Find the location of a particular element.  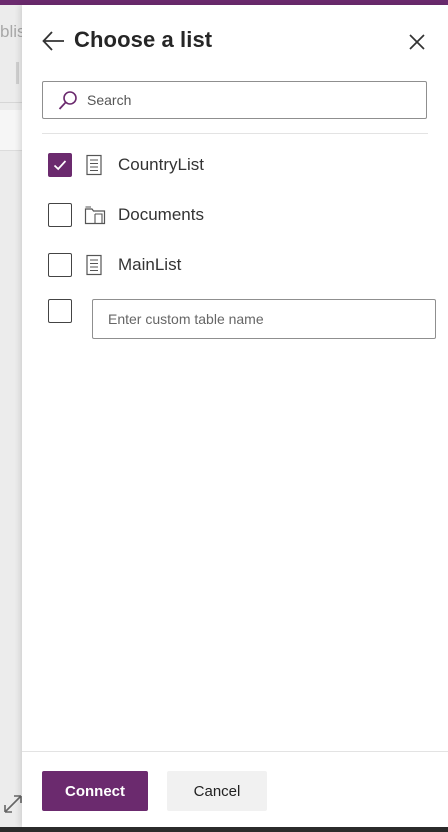

list-item-label: CountryList is located at coordinates (161, 164).